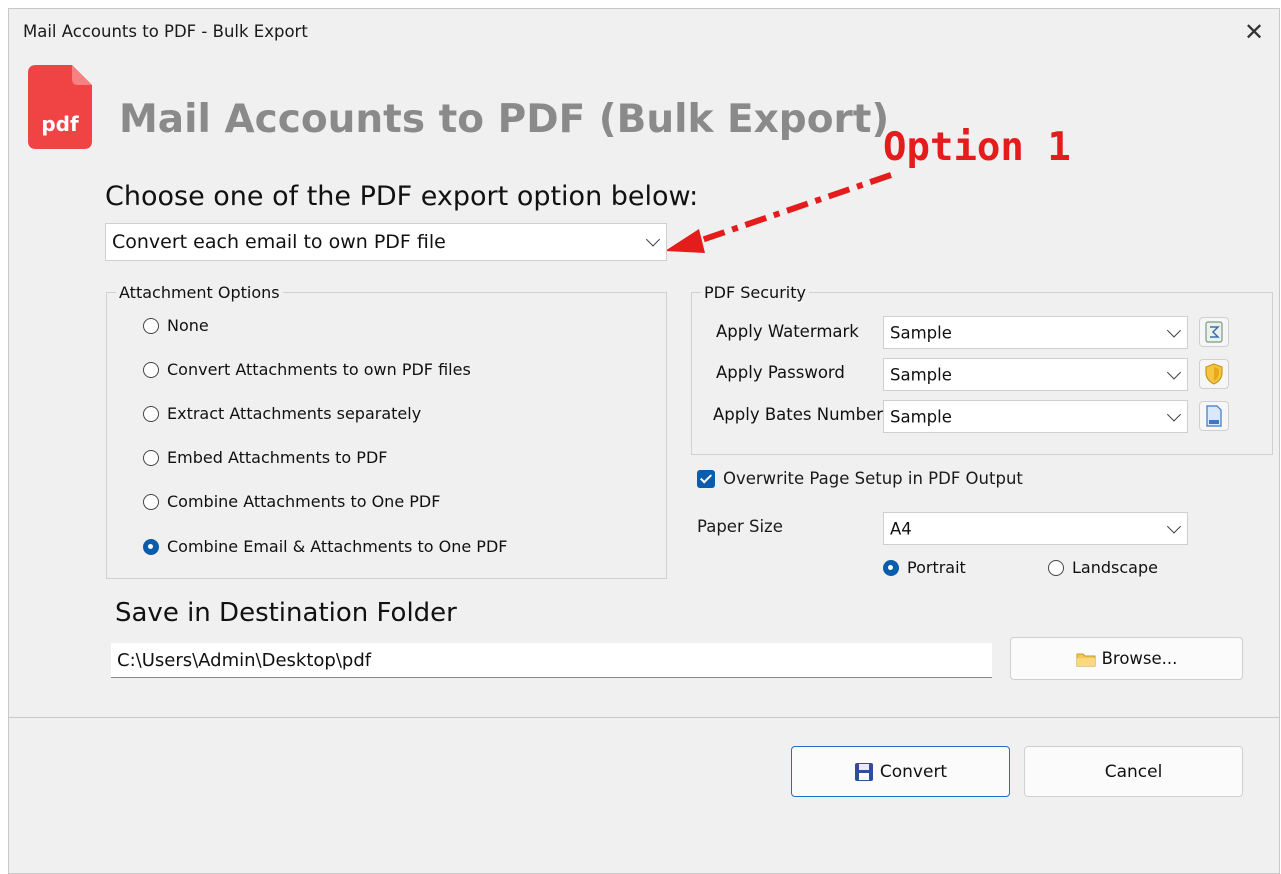 The height and width of the screenshot is (874, 1281). Describe the element at coordinates (386, 435) in the screenshot. I see `attachment-options-group` at that location.